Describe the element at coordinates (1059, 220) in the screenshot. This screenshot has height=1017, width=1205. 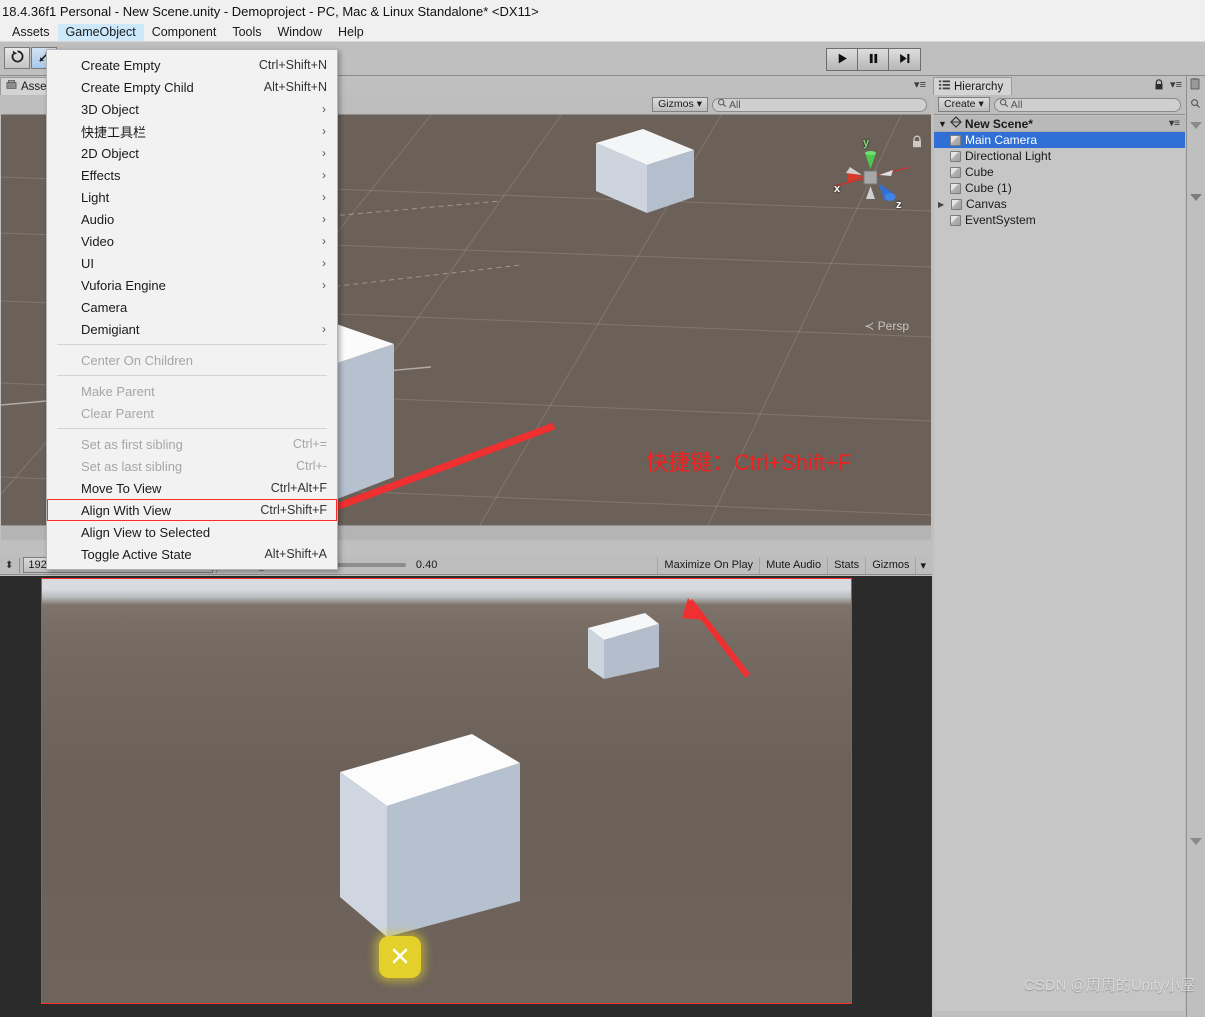
I see `hierarchy-item-eventsystem: EventSystem` at that location.